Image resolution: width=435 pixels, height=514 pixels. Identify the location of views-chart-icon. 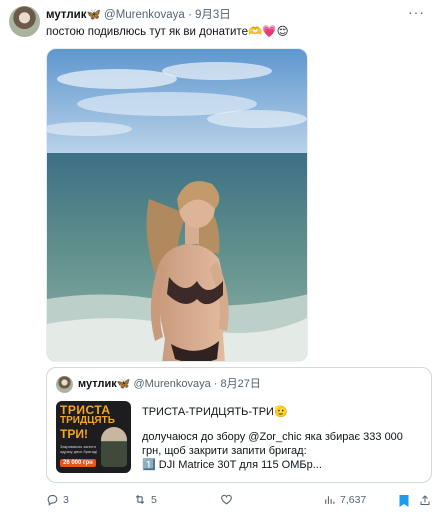
(330, 500).